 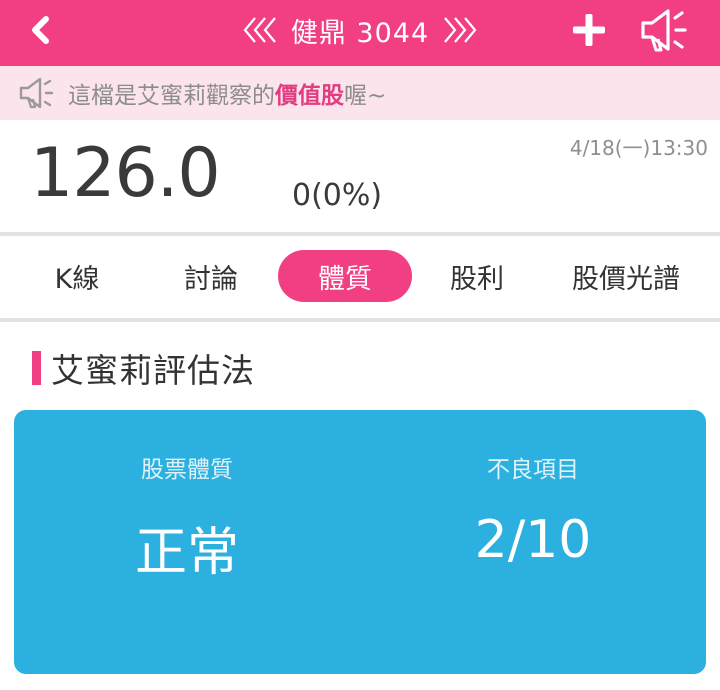 What do you see at coordinates (186, 553) in the screenshot?
I see `stock-health-value: 正常` at bounding box center [186, 553].